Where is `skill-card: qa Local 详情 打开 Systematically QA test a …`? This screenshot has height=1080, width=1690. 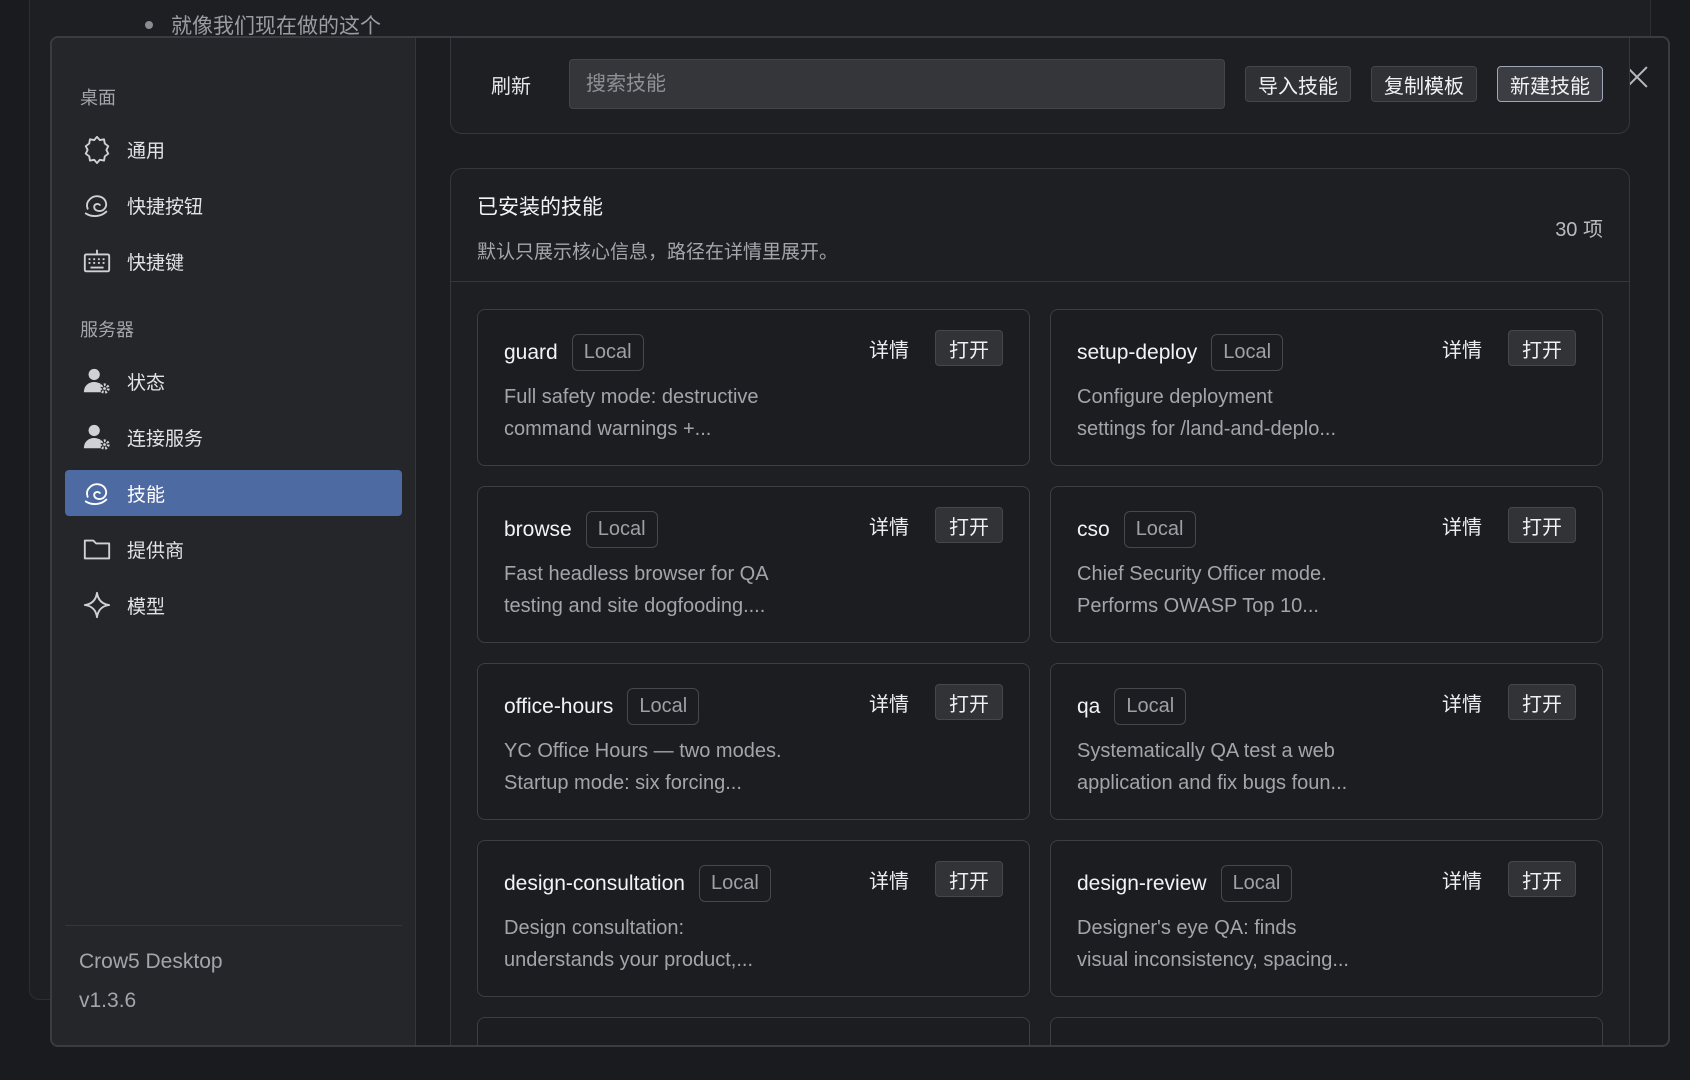
skill-card: qa Local 详情 打开 Systematically QA test a … is located at coordinates (1326, 741).